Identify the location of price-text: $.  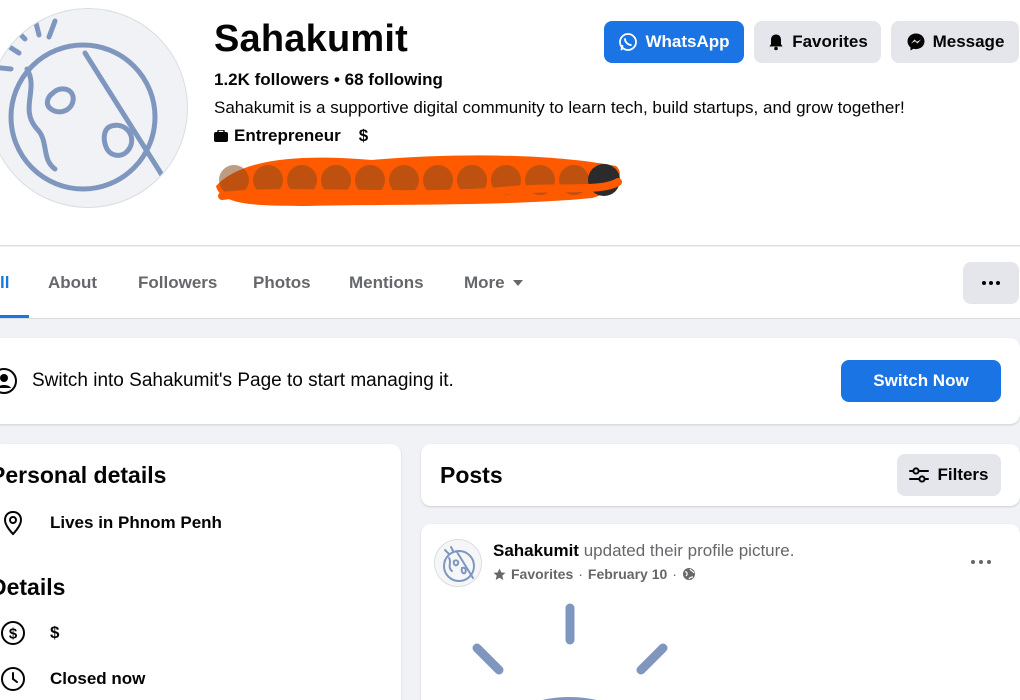
(55, 632).